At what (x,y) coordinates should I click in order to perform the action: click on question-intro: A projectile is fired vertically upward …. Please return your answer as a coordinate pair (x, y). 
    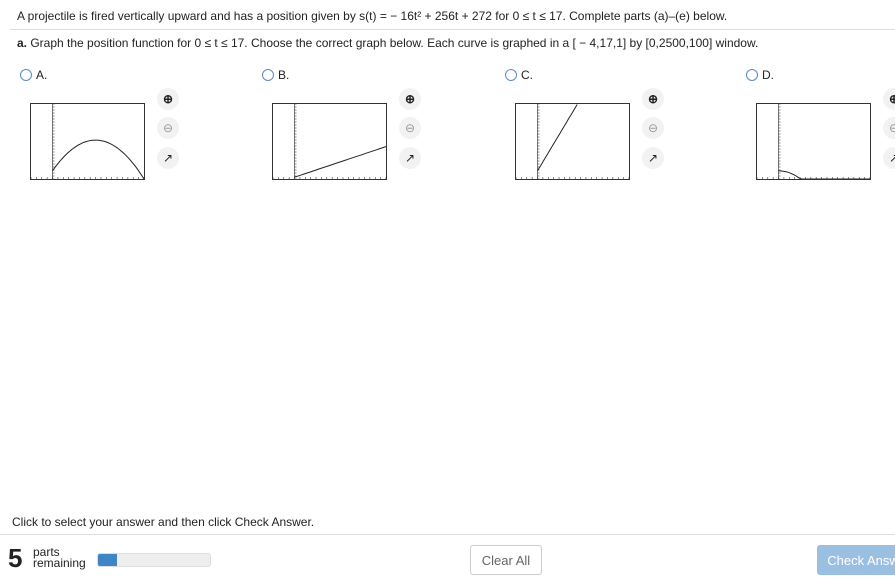
    Looking at the image, I should click on (372, 16).